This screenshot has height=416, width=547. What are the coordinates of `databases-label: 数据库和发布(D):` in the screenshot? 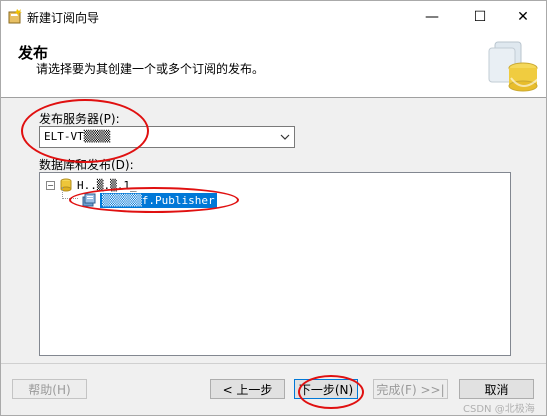 It's located at (86, 165).